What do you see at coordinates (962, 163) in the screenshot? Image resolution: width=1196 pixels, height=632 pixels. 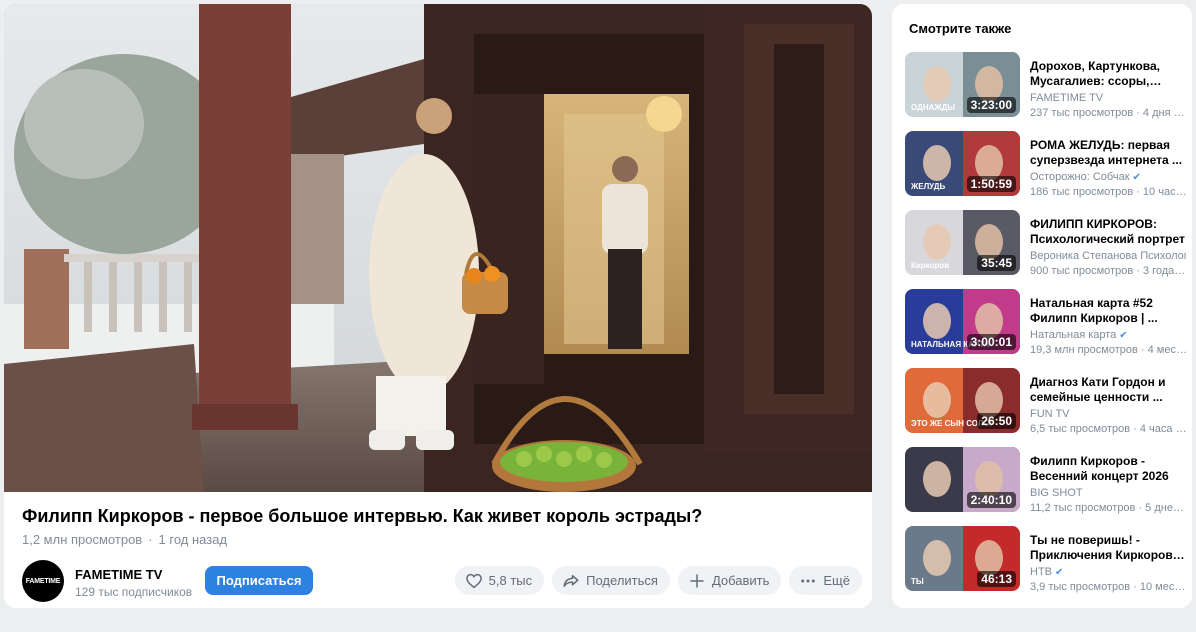 I see `video-thumbnail: ЖЕЛУДЬ 1:50:59` at bounding box center [962, 163].